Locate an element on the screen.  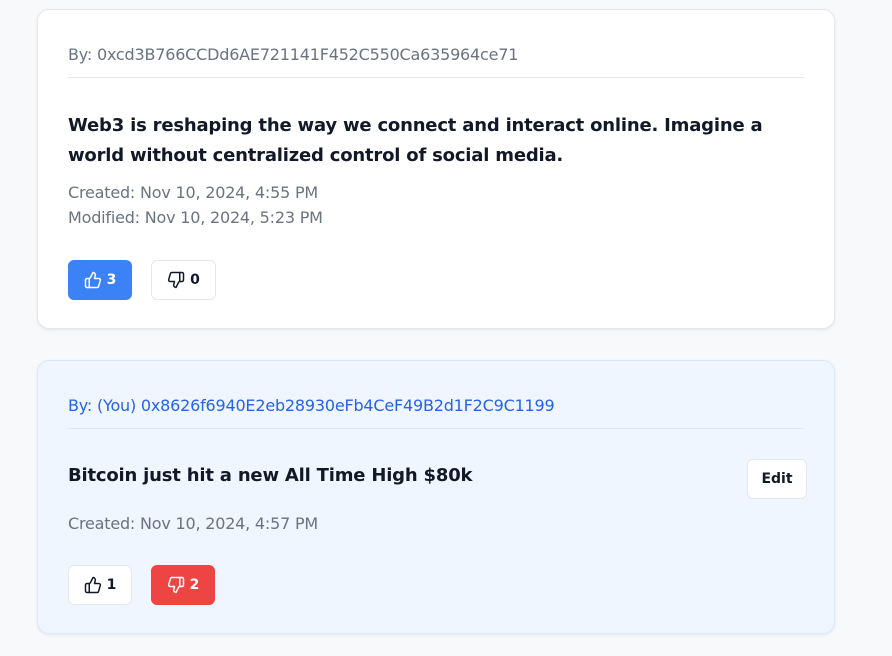
dislike-button: 0 is located at coordinates (183, 280).